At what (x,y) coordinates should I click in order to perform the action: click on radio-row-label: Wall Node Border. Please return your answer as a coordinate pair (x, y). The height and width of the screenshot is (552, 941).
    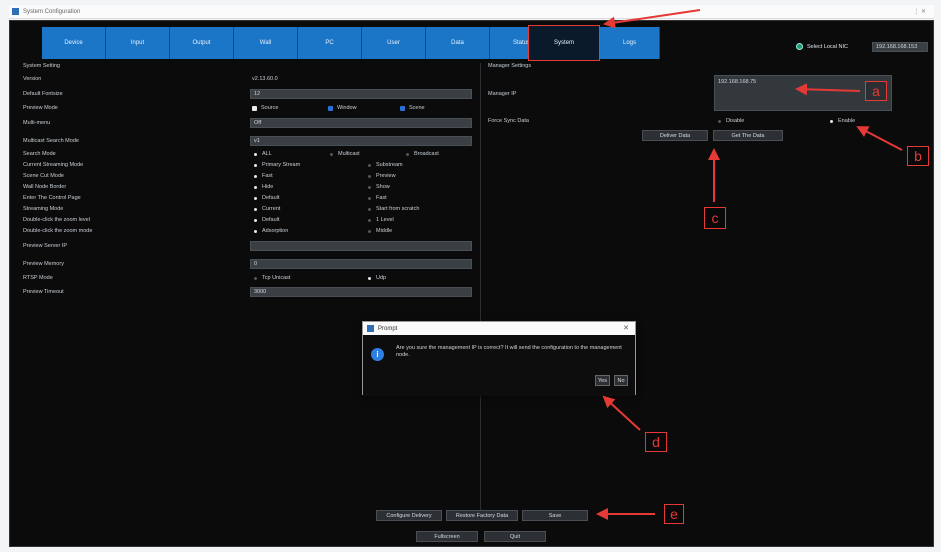
    Looking at the image, I should click on (45, 187).